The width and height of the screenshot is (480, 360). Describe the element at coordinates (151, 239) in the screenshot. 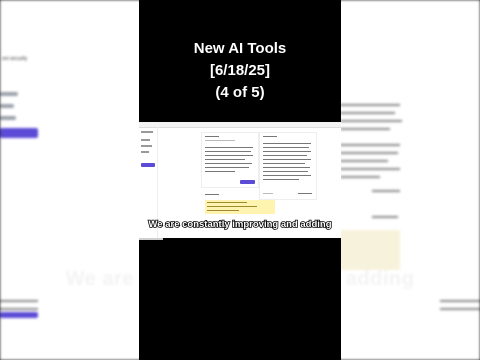

I see `video-progress-bar` at that location.